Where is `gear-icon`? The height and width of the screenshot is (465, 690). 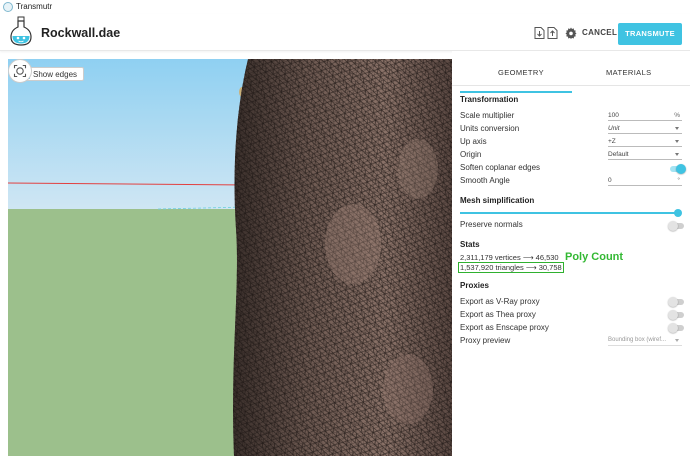
gear-icon is located at coordinates (571, 33).